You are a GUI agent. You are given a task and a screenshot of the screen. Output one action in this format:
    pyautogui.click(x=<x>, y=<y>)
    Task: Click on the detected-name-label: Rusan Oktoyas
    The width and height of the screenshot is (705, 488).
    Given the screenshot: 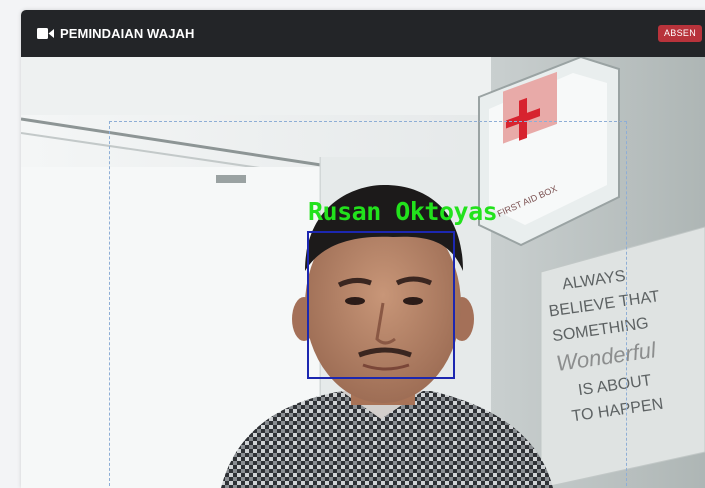 What is the action you would take?
    pyautogui.click(x=403, y=211)
    